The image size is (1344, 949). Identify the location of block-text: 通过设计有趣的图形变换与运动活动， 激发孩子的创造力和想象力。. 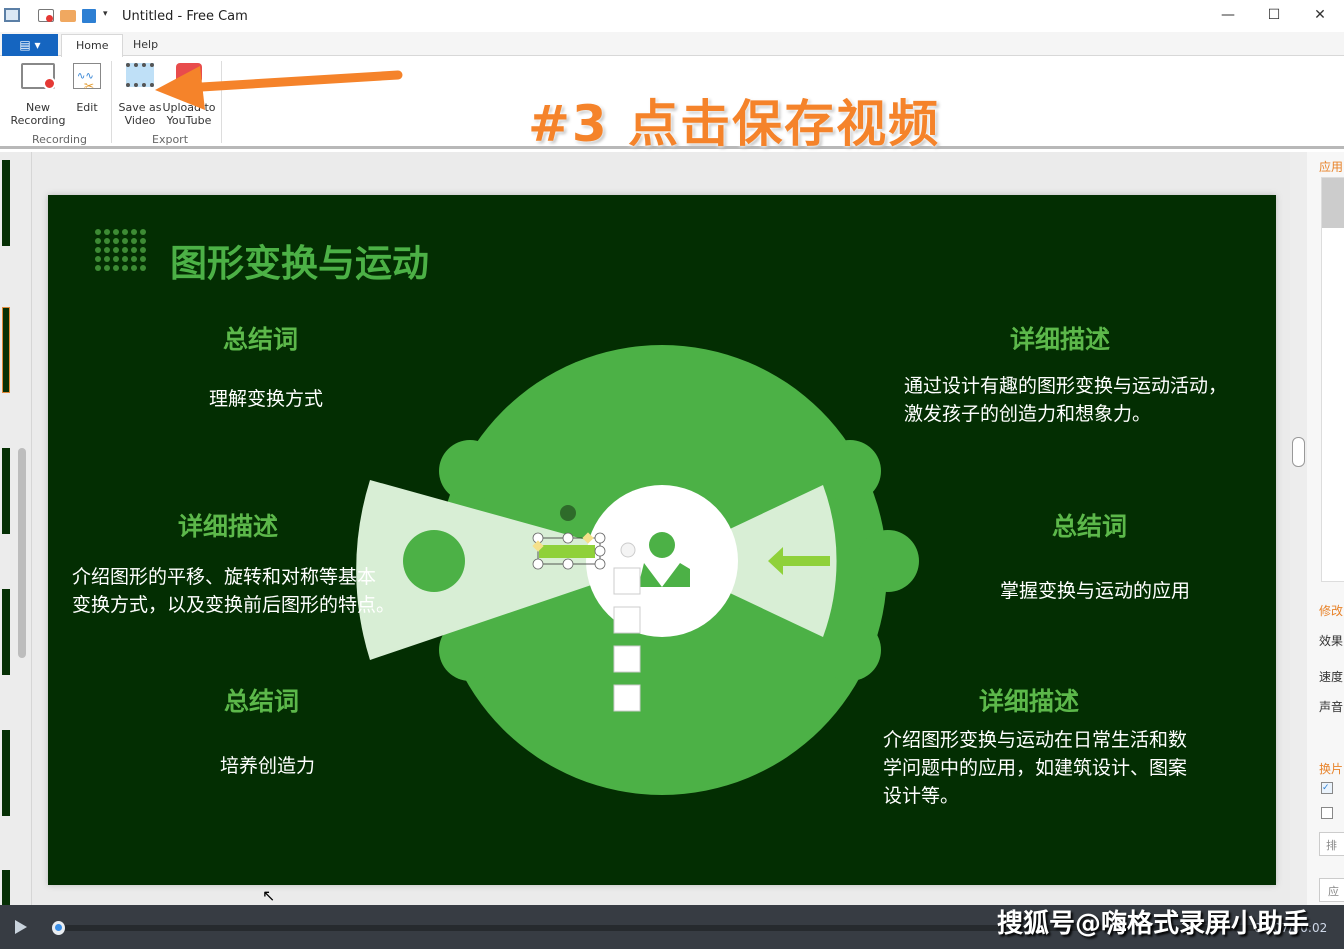
(1066, 400).